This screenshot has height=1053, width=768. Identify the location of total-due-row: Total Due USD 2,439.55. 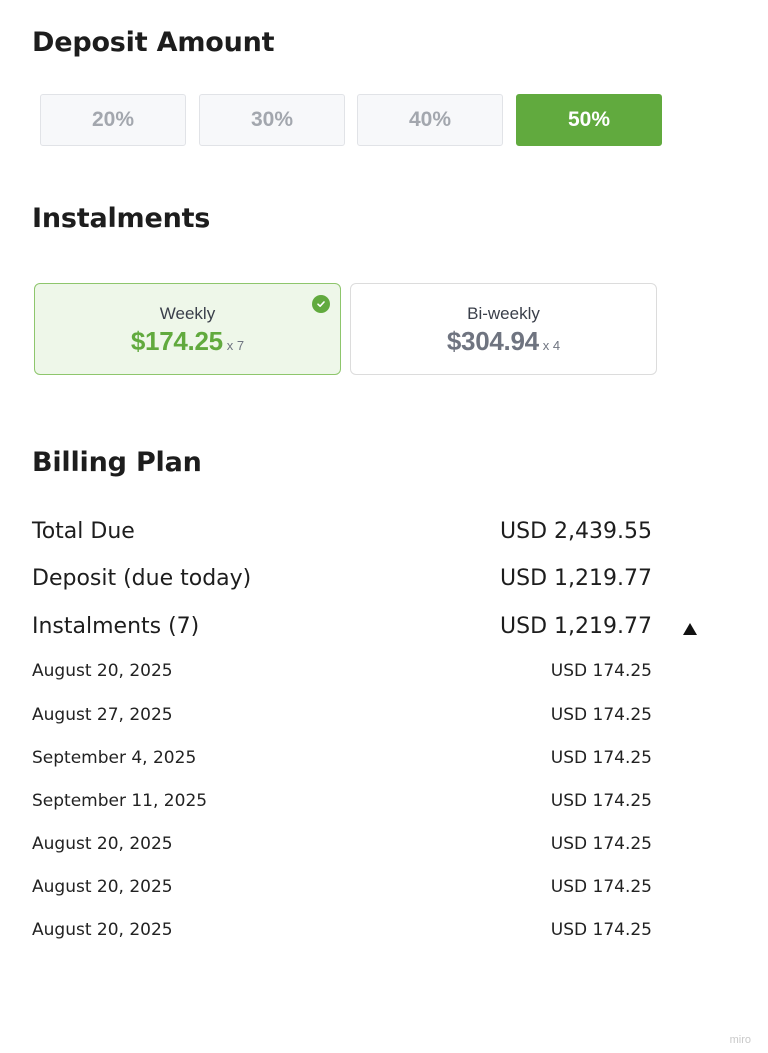
(342, 531).